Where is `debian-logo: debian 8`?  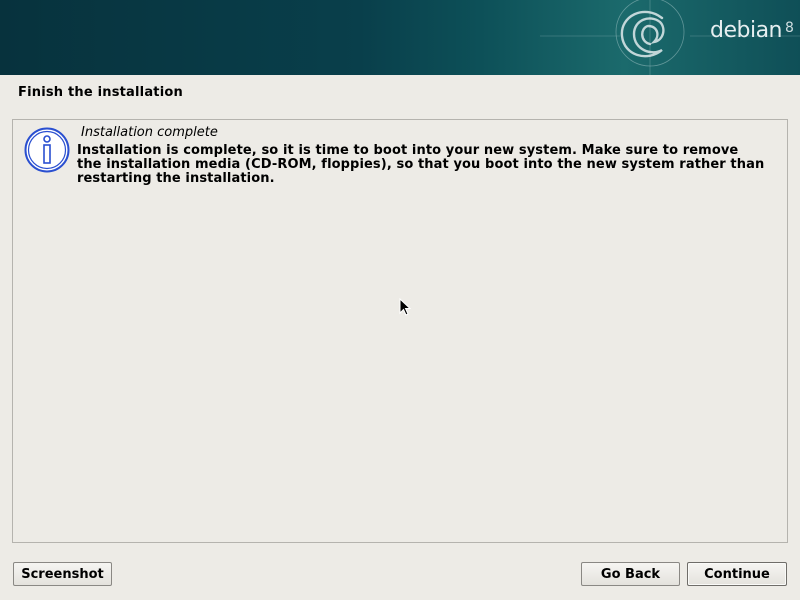 debian-logo: debian 8 is located at coordinates (752, 30).